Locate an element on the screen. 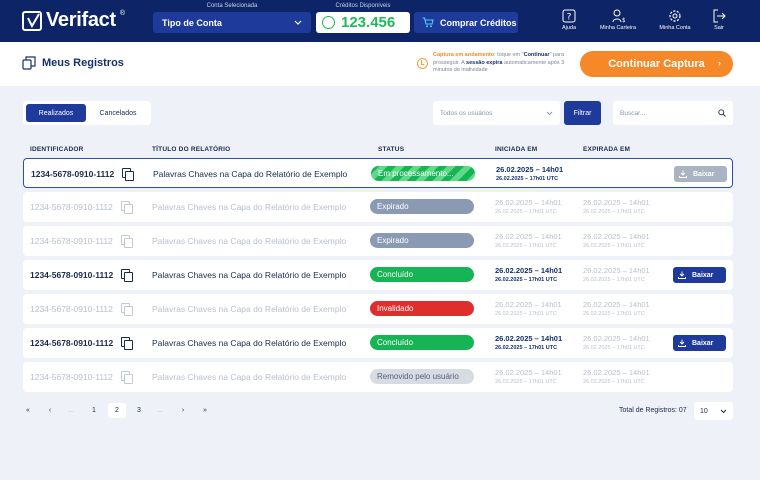 This screenshot has height=480, width=760. nav-help: ? Ajuda is located at coordinates (569, 22).